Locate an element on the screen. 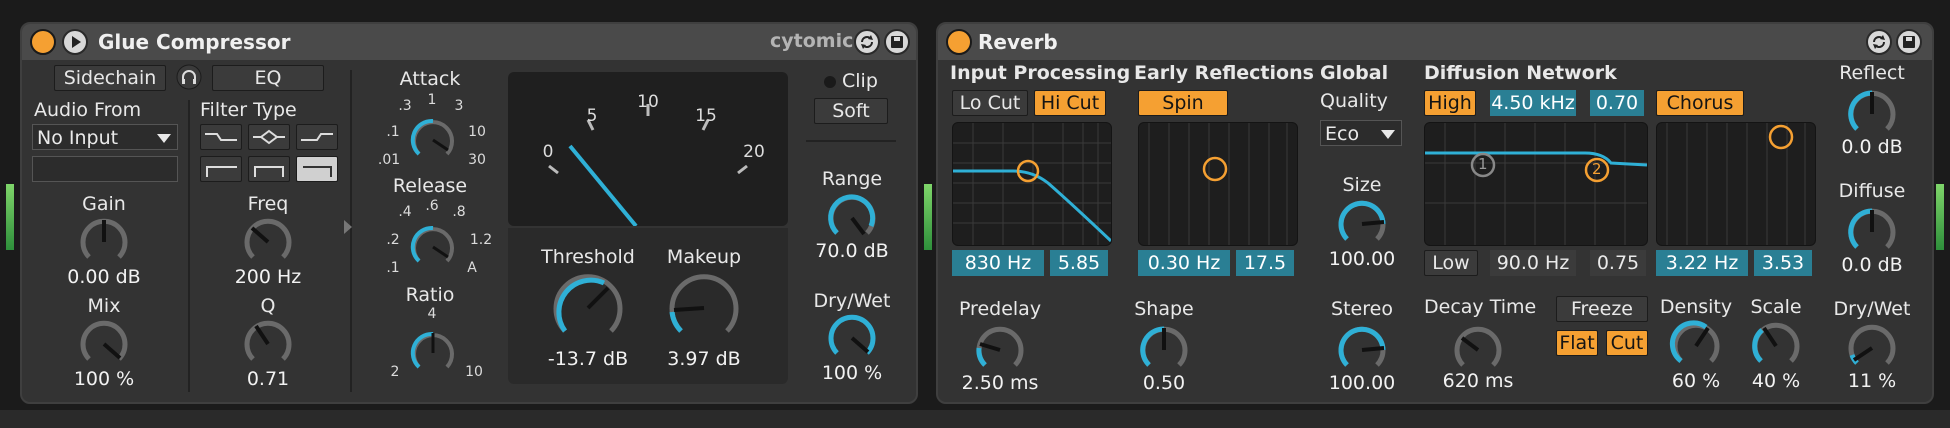 The image size is (1950, 428). shape-label: Shape is located at coordinates (1164, 309).